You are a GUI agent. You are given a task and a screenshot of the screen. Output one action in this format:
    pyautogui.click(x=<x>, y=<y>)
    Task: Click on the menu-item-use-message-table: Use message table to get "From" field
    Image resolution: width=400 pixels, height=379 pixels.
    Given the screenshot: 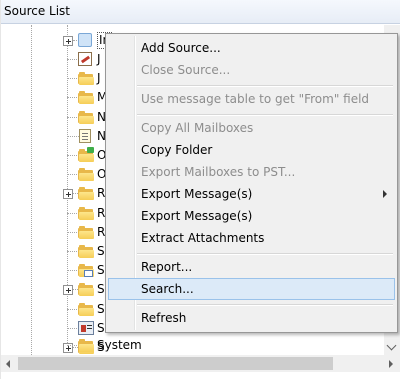 What is the action you would take?
    pyautogui.click(x=251, y=99)
    